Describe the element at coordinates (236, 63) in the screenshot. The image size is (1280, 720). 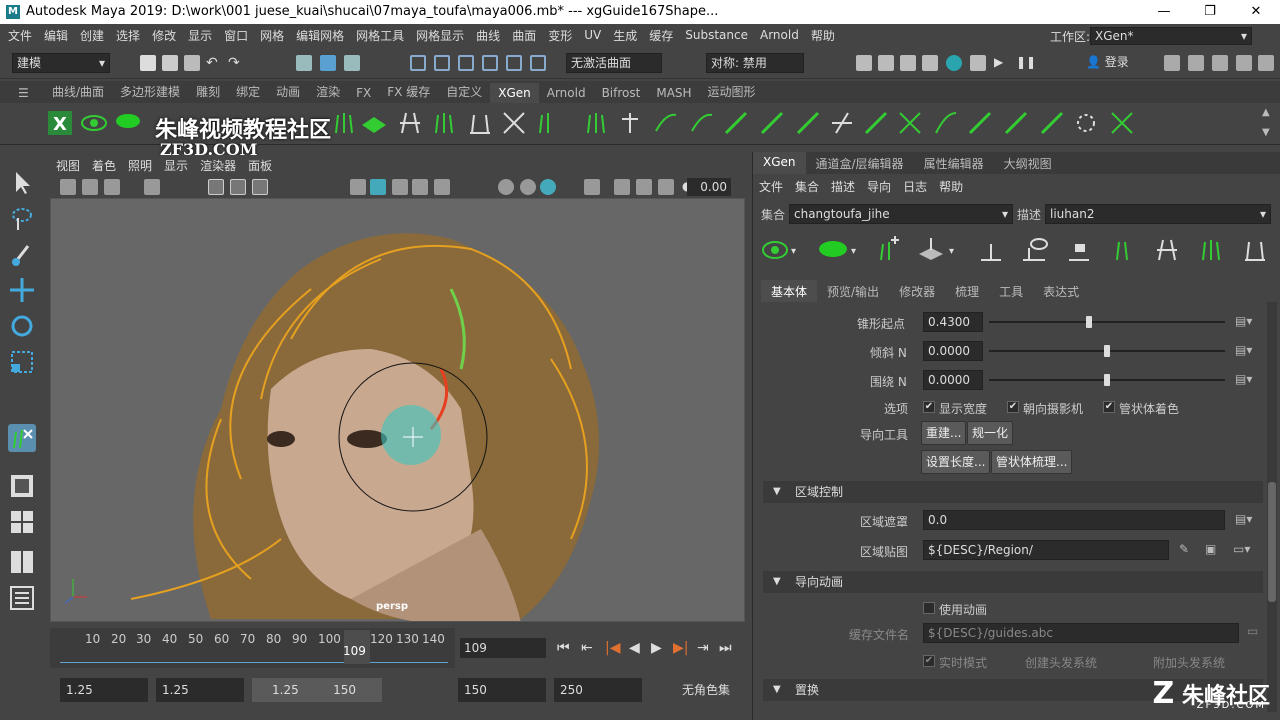
I see `redo-icon: ↷` at that location.